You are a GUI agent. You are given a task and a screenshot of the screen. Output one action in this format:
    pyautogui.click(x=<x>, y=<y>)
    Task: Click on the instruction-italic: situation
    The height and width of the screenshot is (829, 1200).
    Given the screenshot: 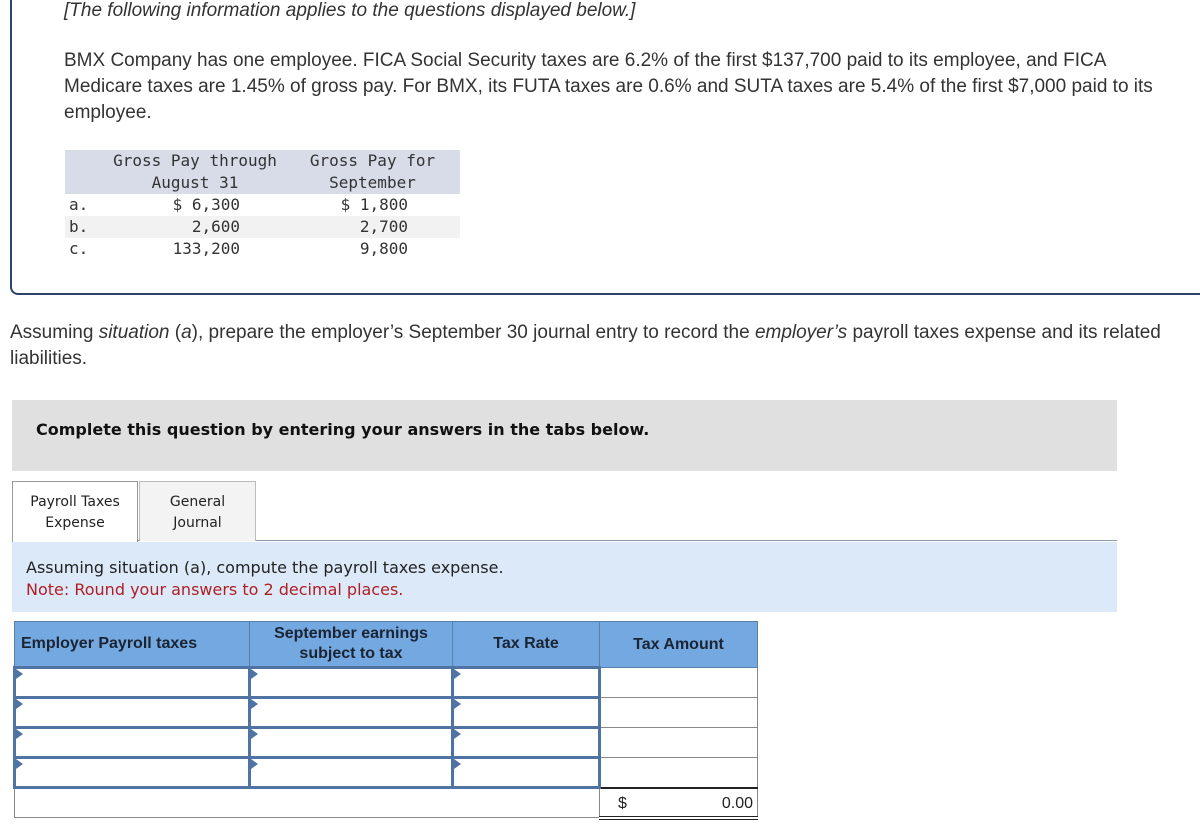 What is the action you would take?
    pyautogui.click(x=134, y=332)
    